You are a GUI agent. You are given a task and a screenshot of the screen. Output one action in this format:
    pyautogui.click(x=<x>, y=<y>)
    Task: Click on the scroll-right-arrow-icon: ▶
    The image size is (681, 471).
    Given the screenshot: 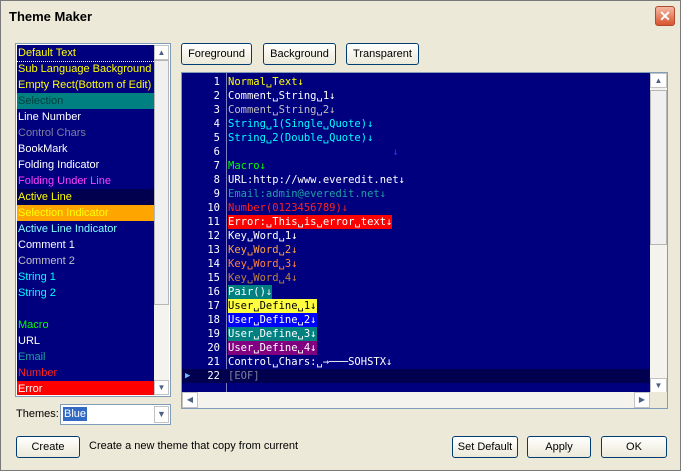 What is the action you would take?
    pyautogui.click(x=642, y=400)
    